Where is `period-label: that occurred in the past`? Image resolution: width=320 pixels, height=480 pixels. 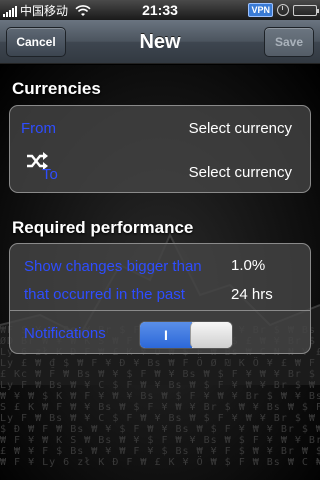
period-label: that occurred in the past is located at coordinates (104, 294).